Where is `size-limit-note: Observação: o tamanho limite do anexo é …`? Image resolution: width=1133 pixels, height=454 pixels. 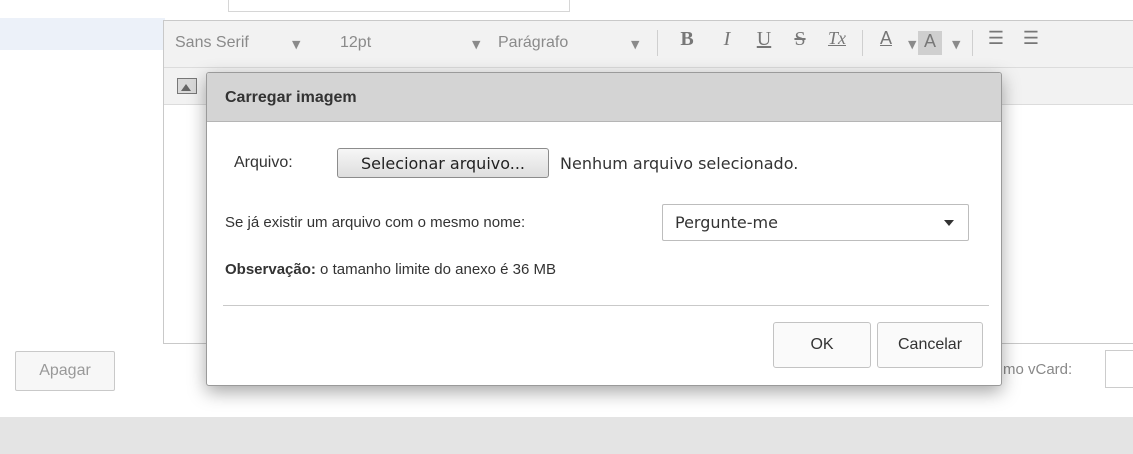 size-limit-note: Observação: o tamanho limite do anexo é … is located at coordinates (390, 269).